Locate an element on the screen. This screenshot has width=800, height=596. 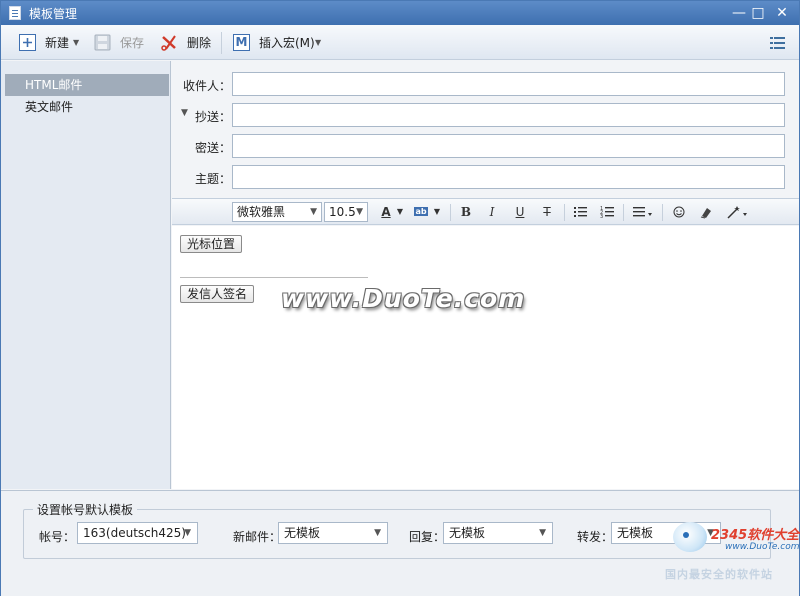
magic-wand-icon is located at coordinates (738, 212).